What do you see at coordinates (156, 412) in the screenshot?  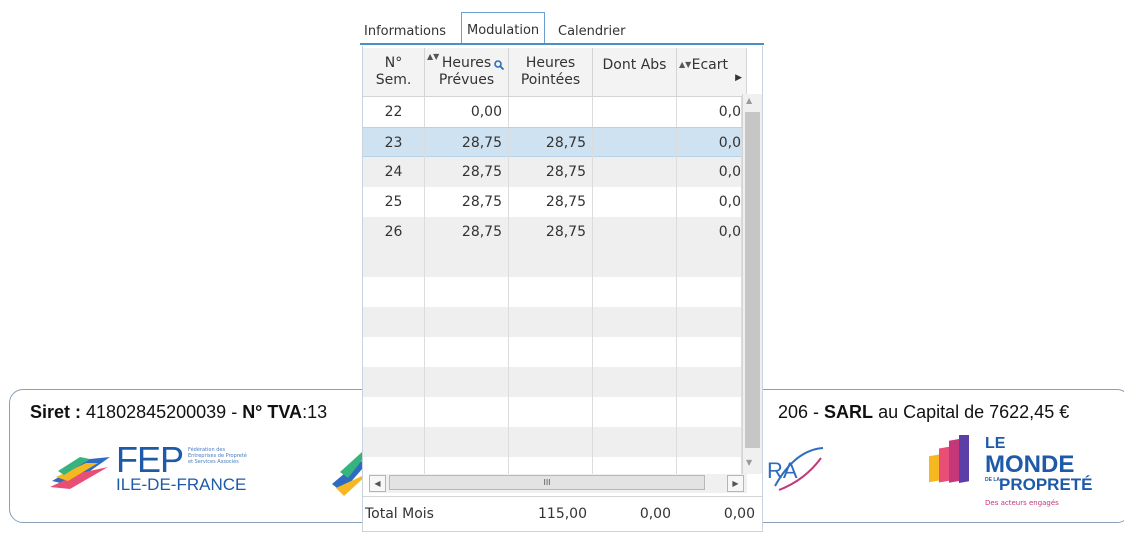 I see `siret-value: 41802845200039` at bounding box center [156, 412].